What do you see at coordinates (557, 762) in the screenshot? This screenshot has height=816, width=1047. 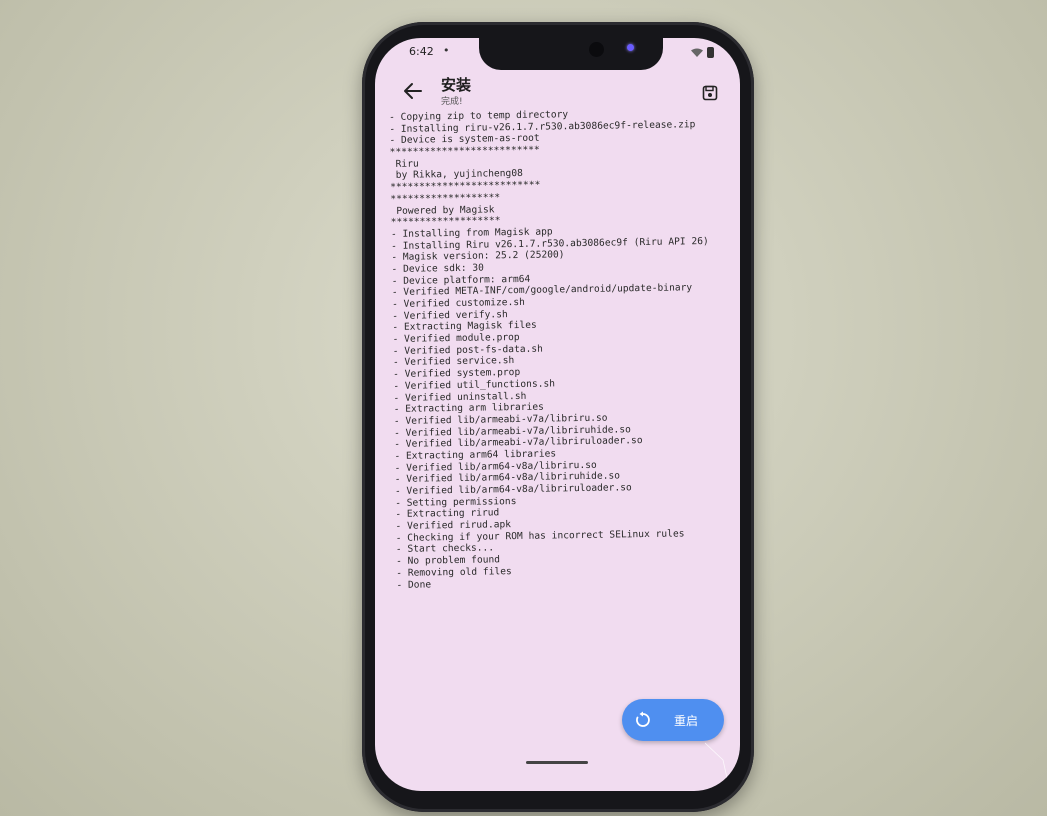 I see `gesture-nav-handle` at bounding box center [557, 762].